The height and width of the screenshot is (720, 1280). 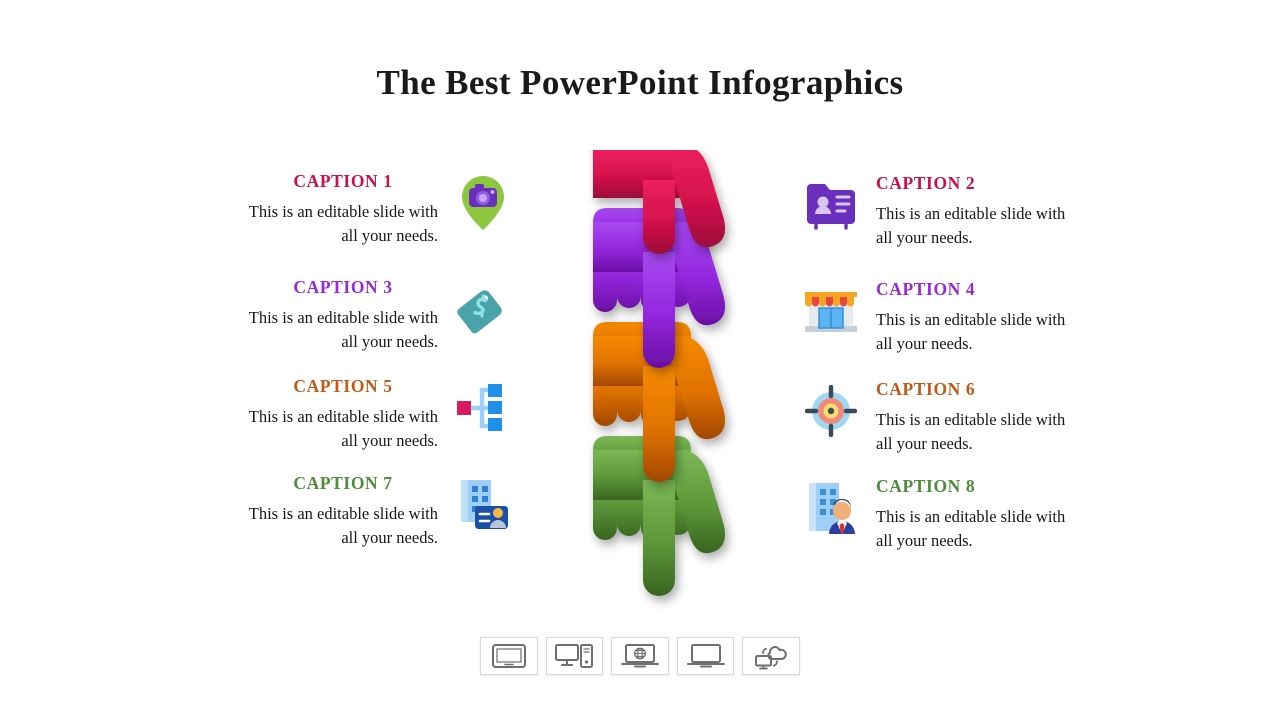 I want to click on device-button-tablet, so click(x=509, y=656).